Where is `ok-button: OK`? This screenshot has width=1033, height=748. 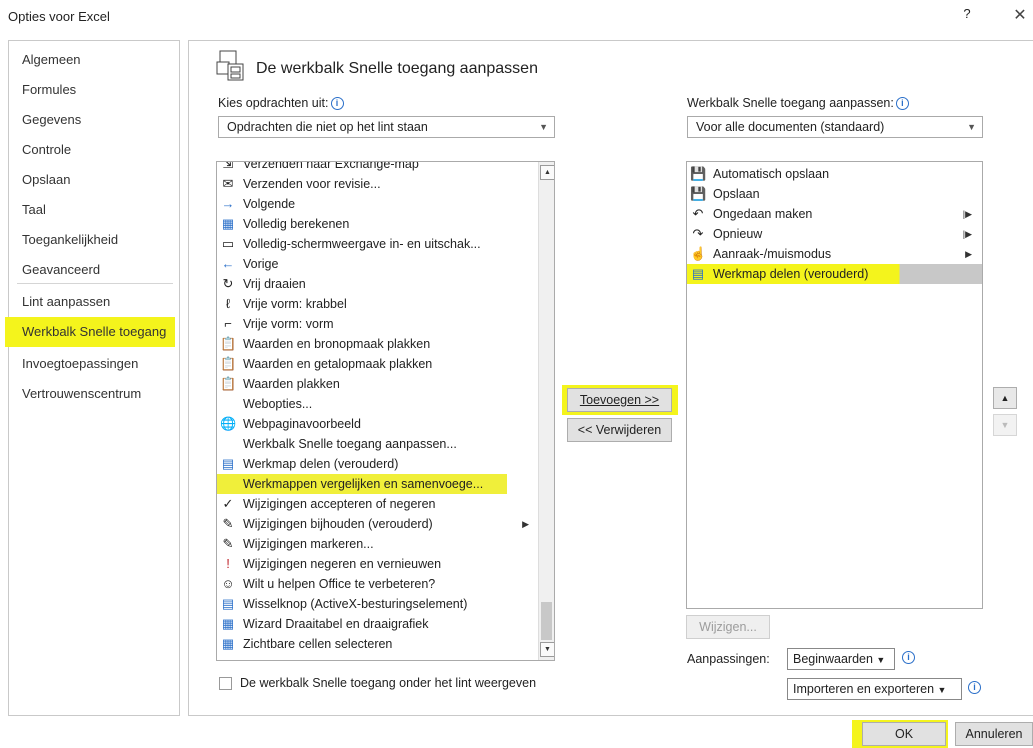 ok-button: OK is located at coordinates (904, 734).